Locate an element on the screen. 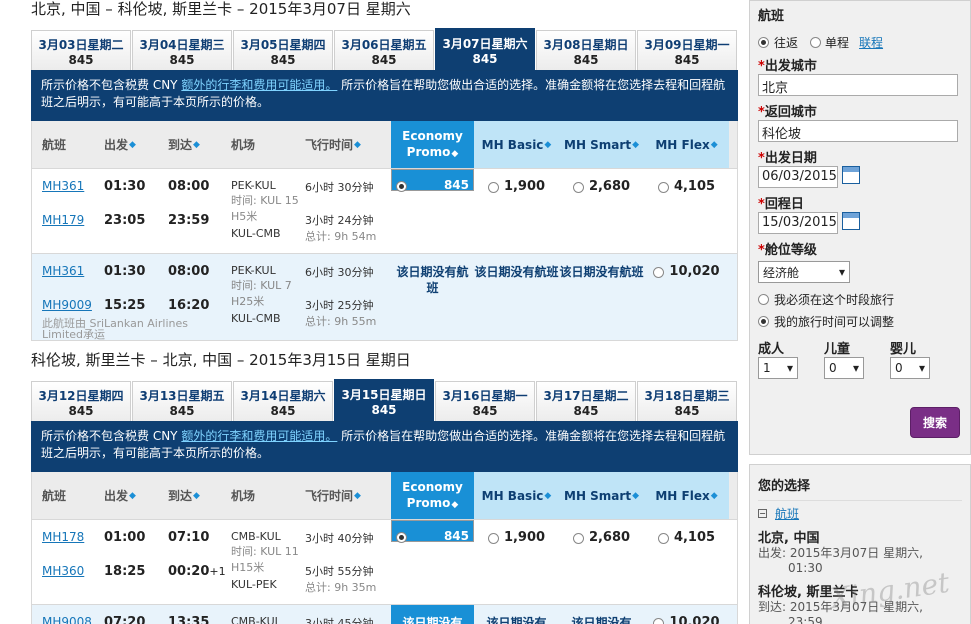 The width and height of the screenshot is (971, 624). date-tab: 3月08日星期日 845 is located at coordinates (586, 50).